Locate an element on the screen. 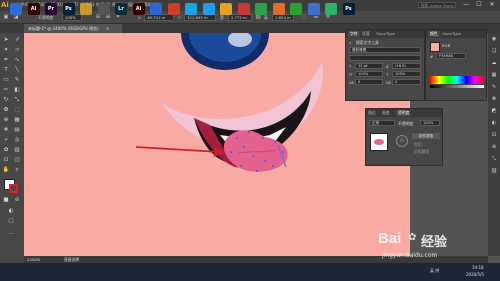 Image resolution: width=500 pixels, height=281 pixels. transform-icon: ⌗ is located at coordinates (118, 17).